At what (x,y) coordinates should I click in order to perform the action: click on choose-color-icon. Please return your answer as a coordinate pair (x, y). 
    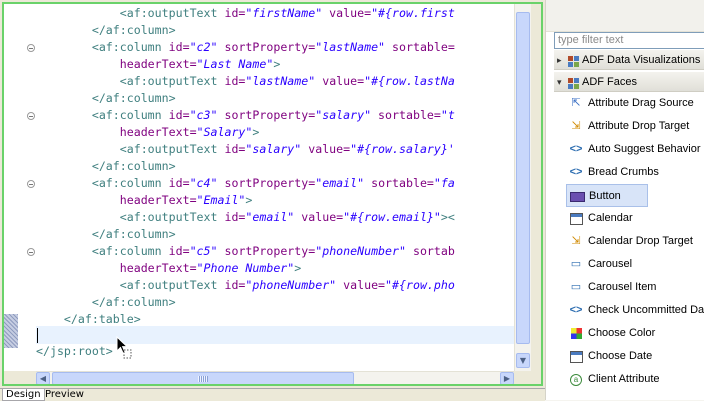
    Looking at the image, I should click on (576, 333).